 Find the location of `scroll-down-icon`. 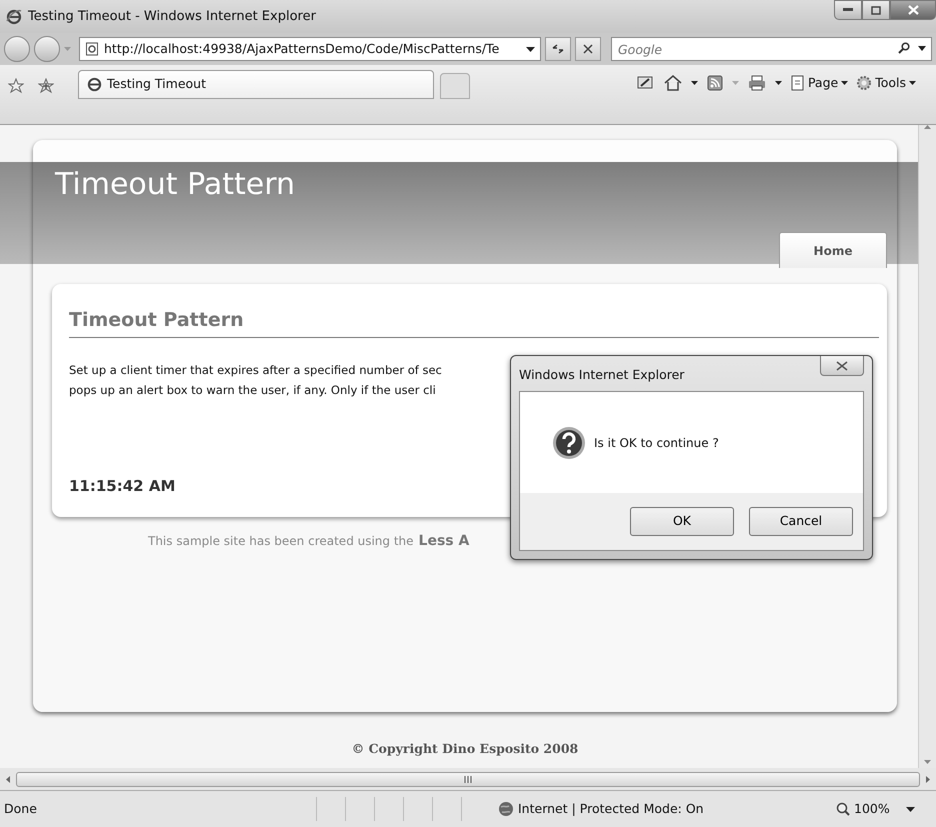

scroll-down-icon is located at coordinates (927, 762).